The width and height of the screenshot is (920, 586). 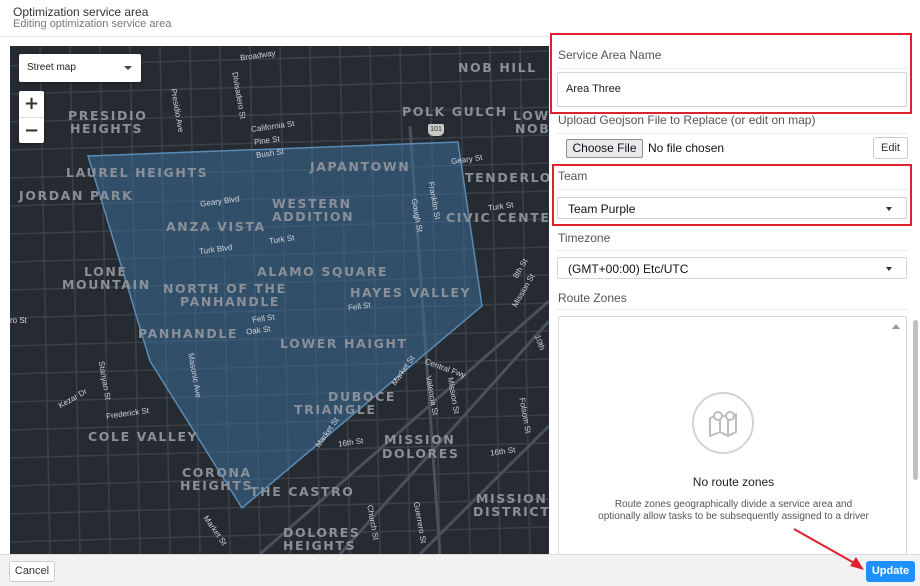 I want to click on neighborhood-label: LOWER HAIGHT, so click(x=344, y=343).